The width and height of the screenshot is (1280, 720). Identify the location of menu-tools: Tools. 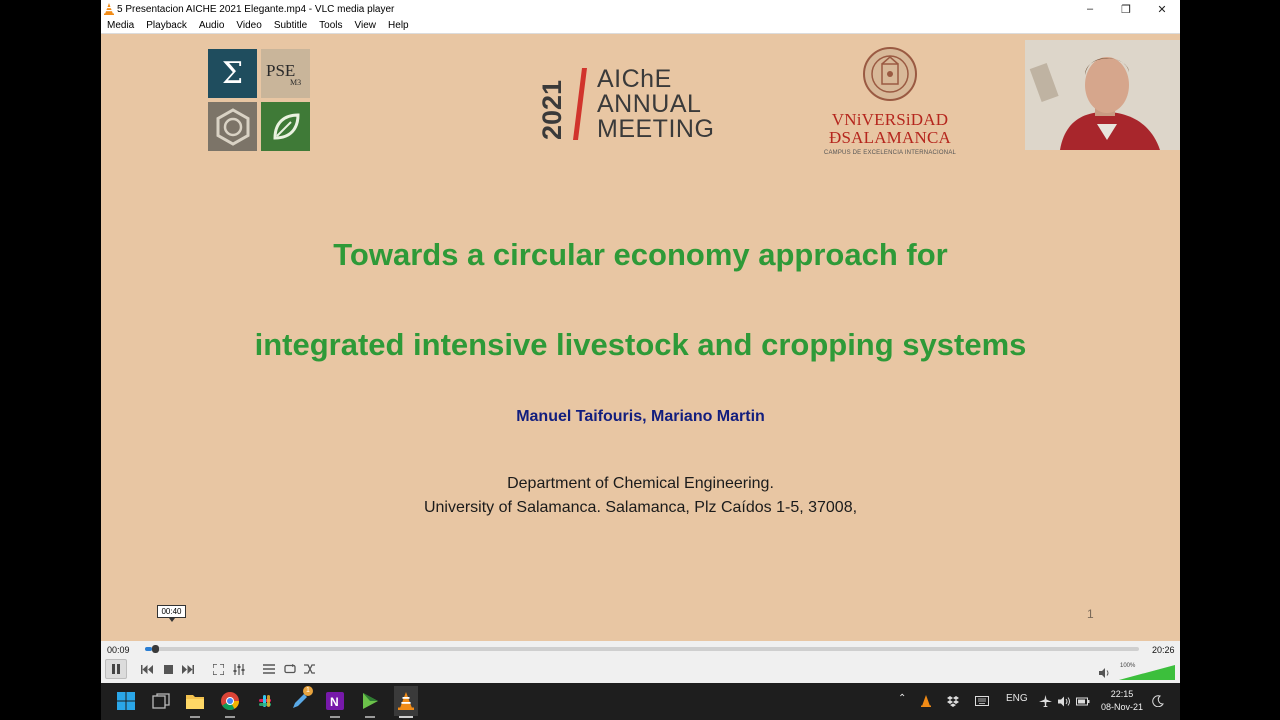
(330, 25).